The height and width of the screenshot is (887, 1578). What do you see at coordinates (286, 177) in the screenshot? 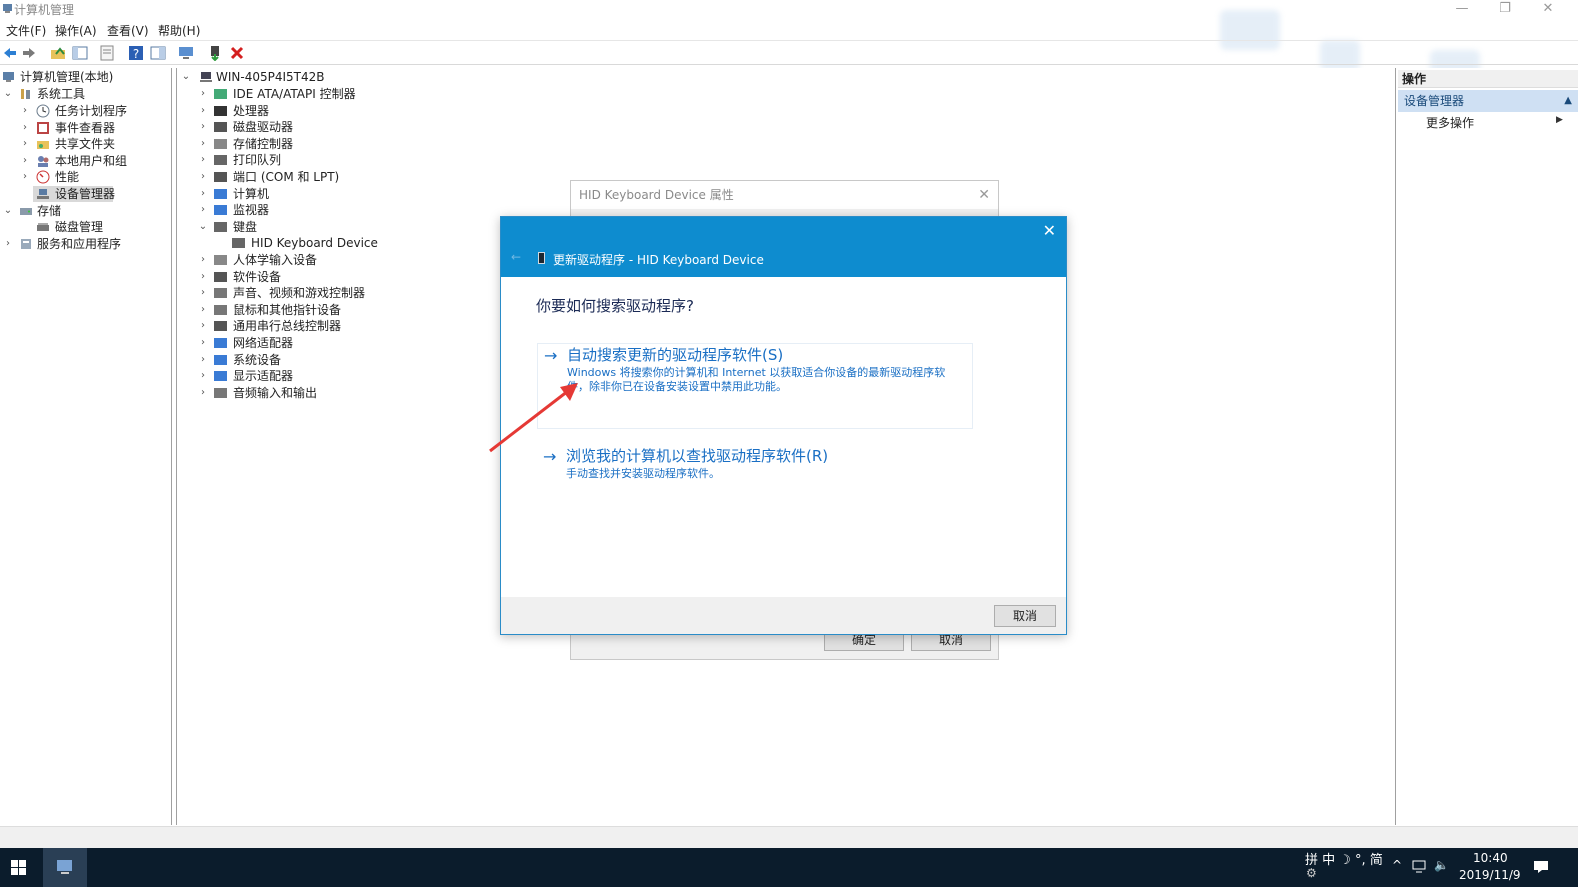
I see `device-category-label: 端口 (COM 和 LPT)` at bounding box center [286, 177].